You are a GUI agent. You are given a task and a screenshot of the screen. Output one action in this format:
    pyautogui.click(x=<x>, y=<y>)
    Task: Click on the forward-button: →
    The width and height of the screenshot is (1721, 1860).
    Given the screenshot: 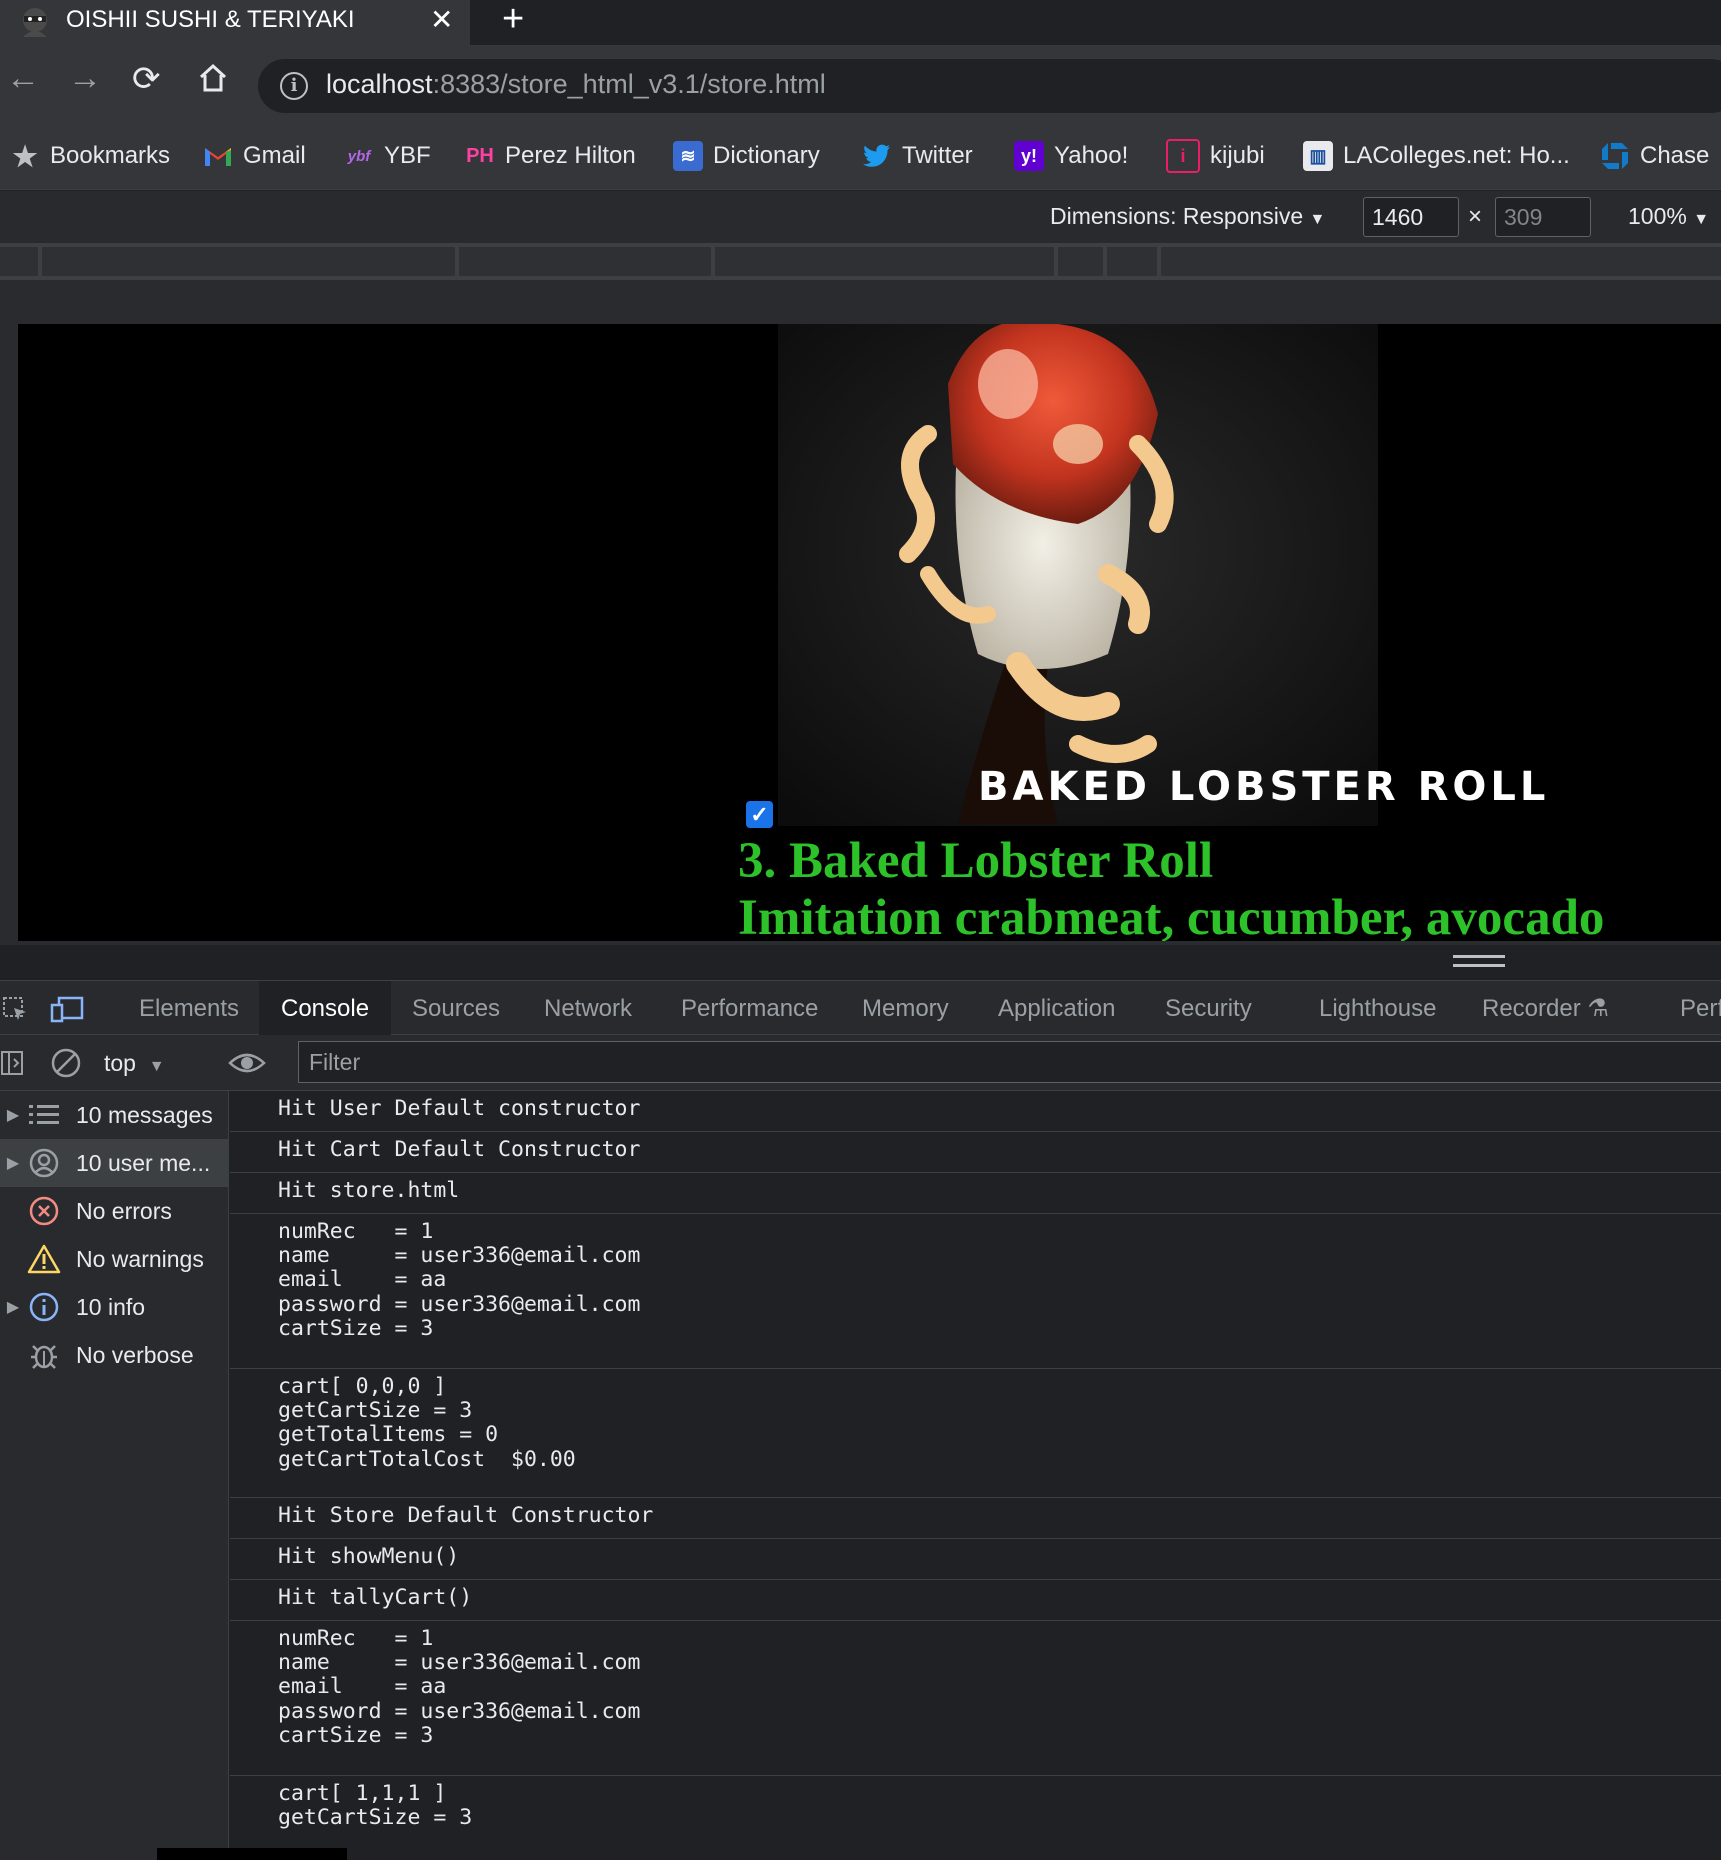 What is the action you would take?
    pyautogui.click(x=85, y=78)
    